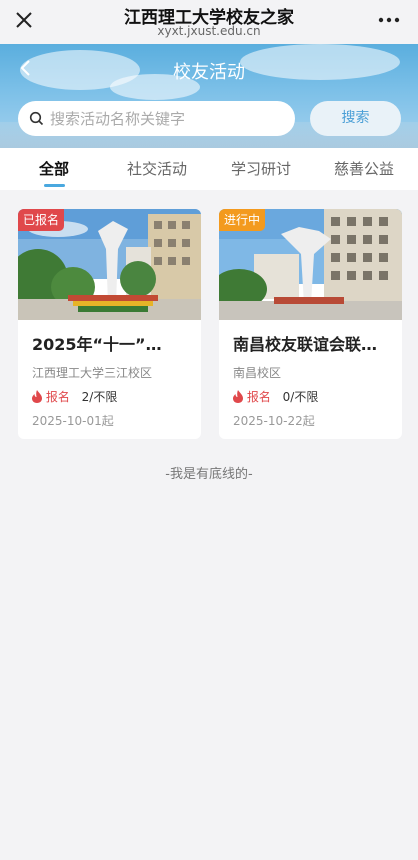 This screenshot has width=418, height=860. I want to click on search-box, so click(156, 118).